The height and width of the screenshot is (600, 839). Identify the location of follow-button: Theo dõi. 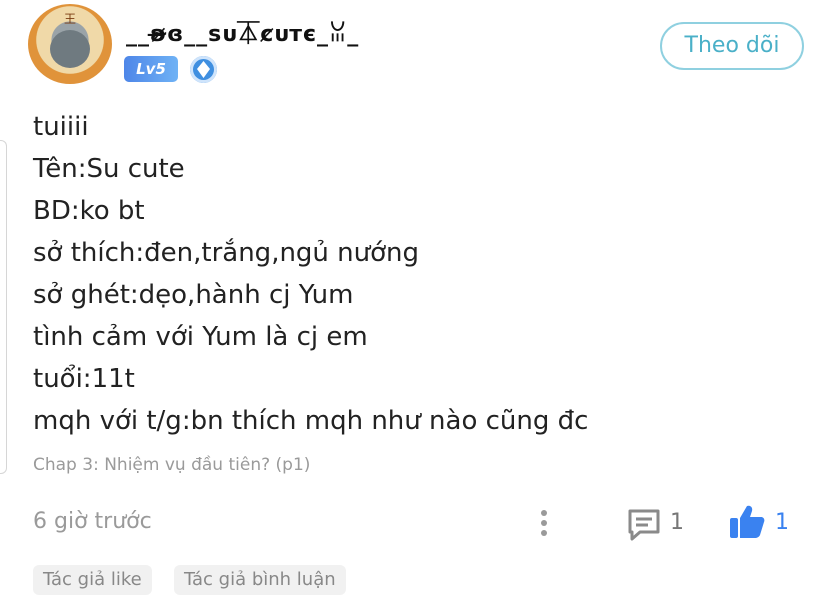
(732, 46).